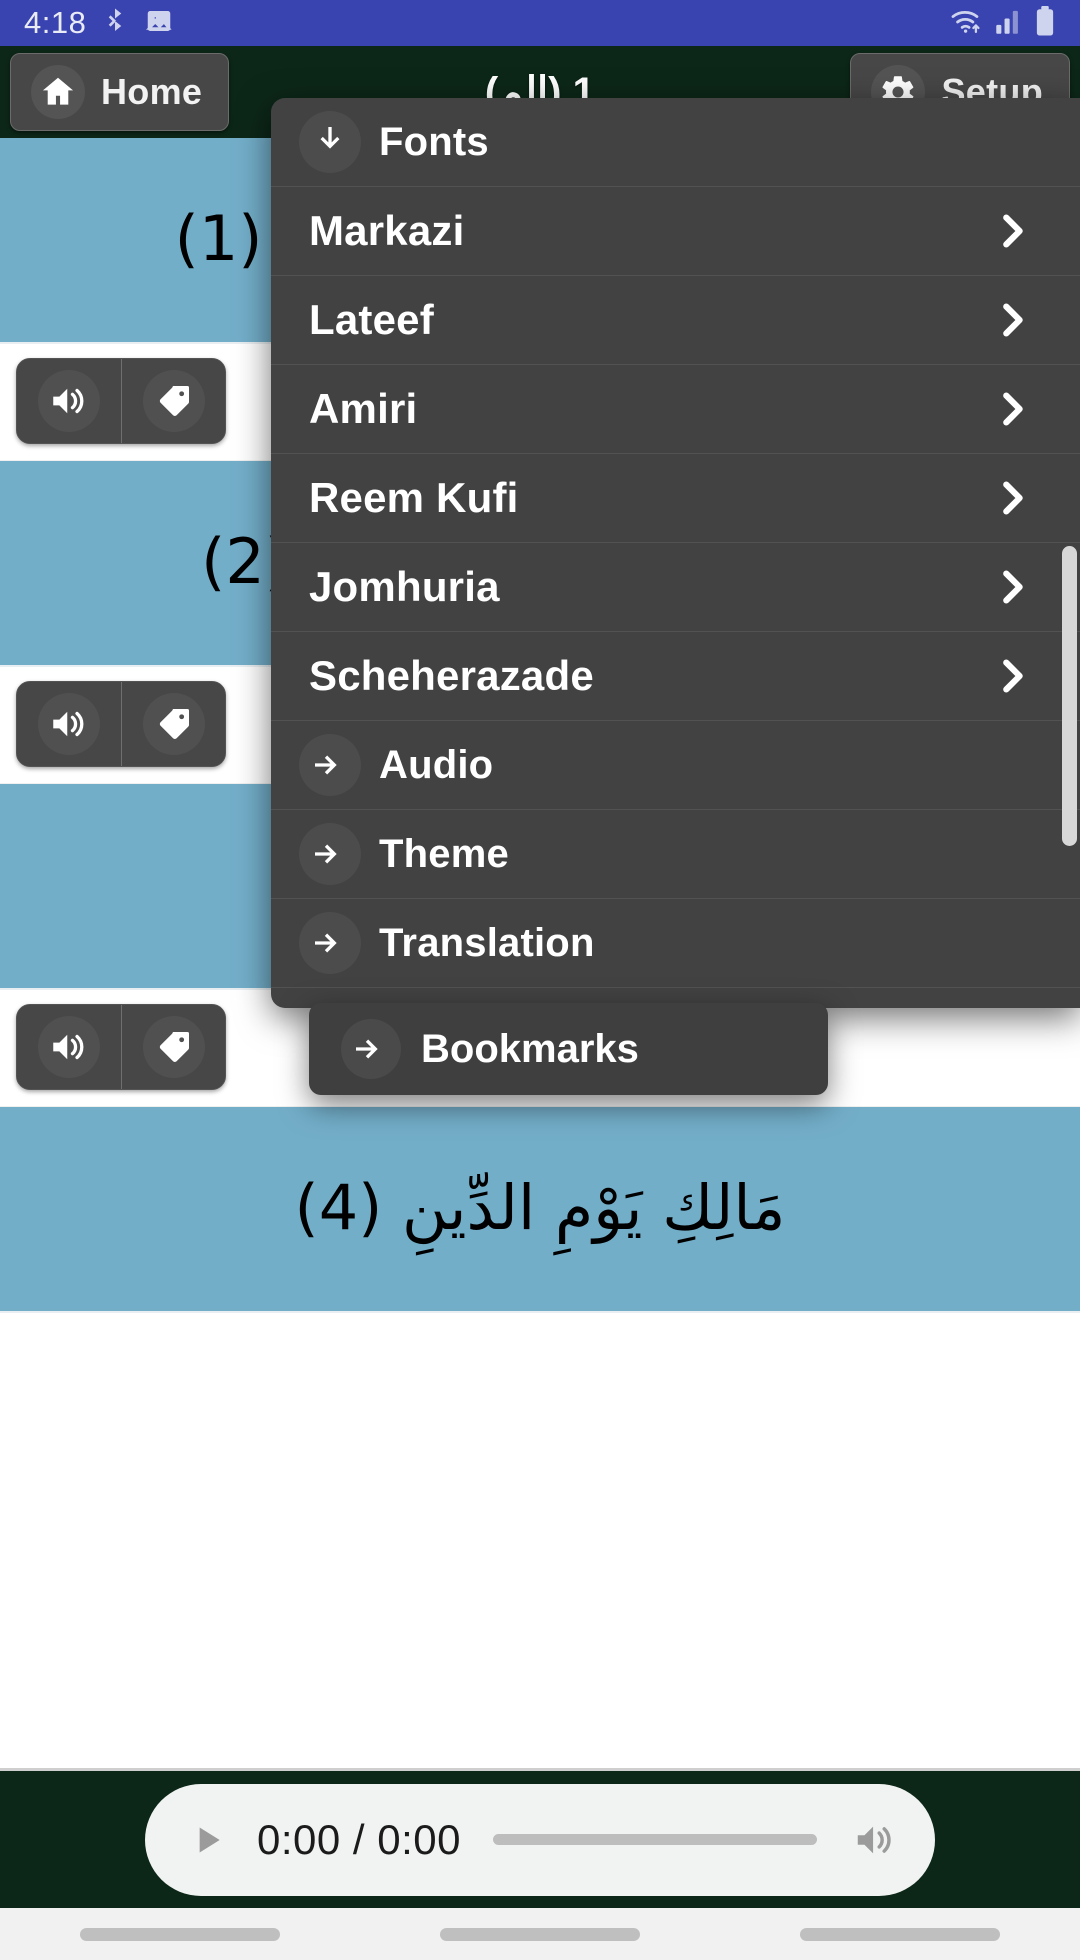  What do you see at coordinates (1069, 696) in the screenshot?
I see `menu-scrollbar` at bounding box center [1069, 696].